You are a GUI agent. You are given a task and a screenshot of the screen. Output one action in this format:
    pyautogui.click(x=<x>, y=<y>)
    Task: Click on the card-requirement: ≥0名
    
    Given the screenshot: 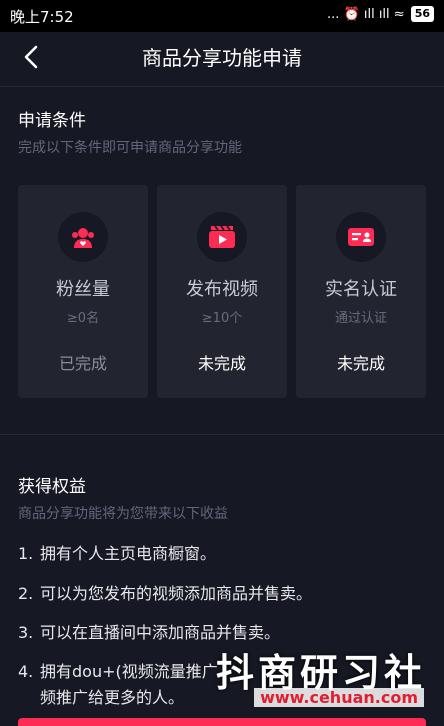 What is the action you would take?
    pyautogui.click(x=83, y=318)
    